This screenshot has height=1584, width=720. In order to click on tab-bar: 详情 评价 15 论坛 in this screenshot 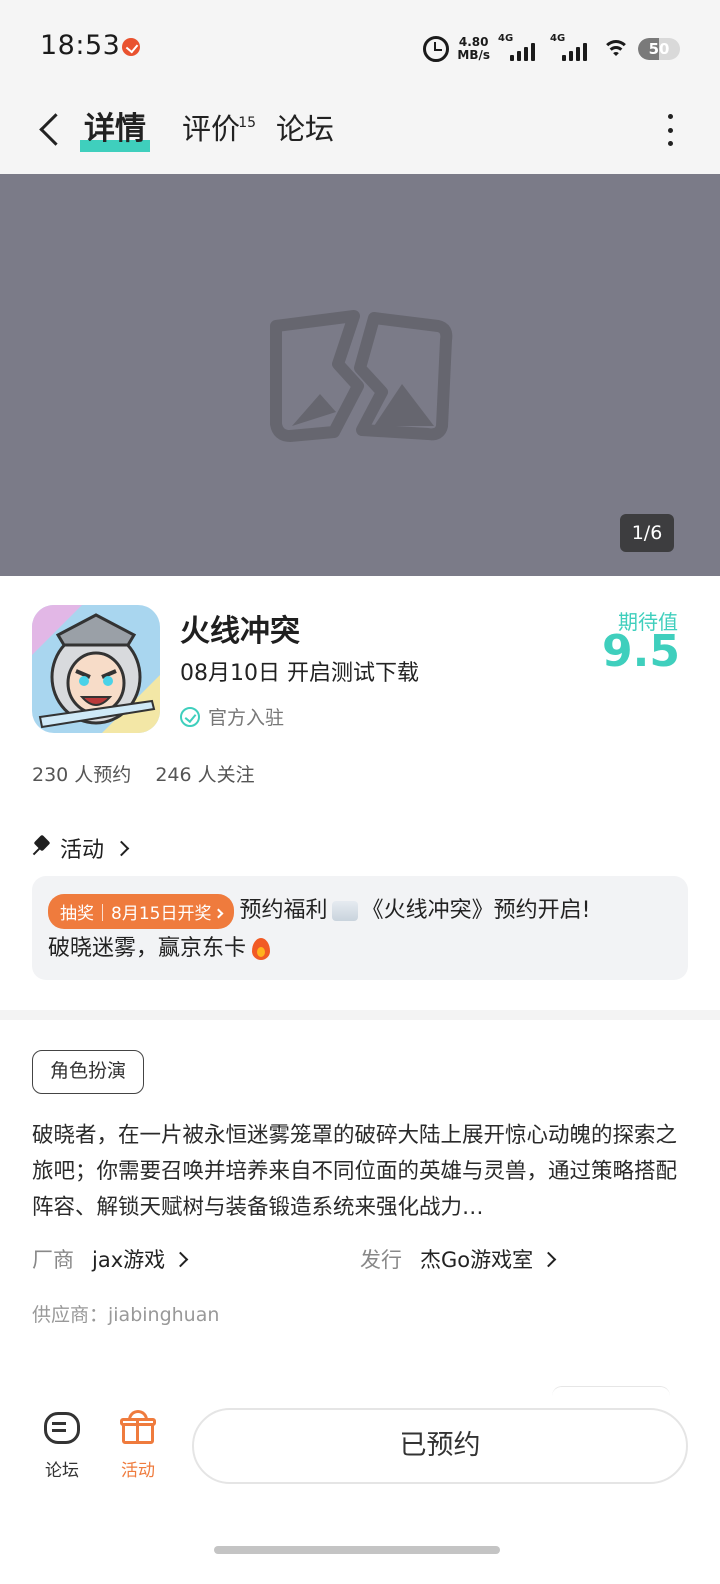, I will do `click(207, 131)`.